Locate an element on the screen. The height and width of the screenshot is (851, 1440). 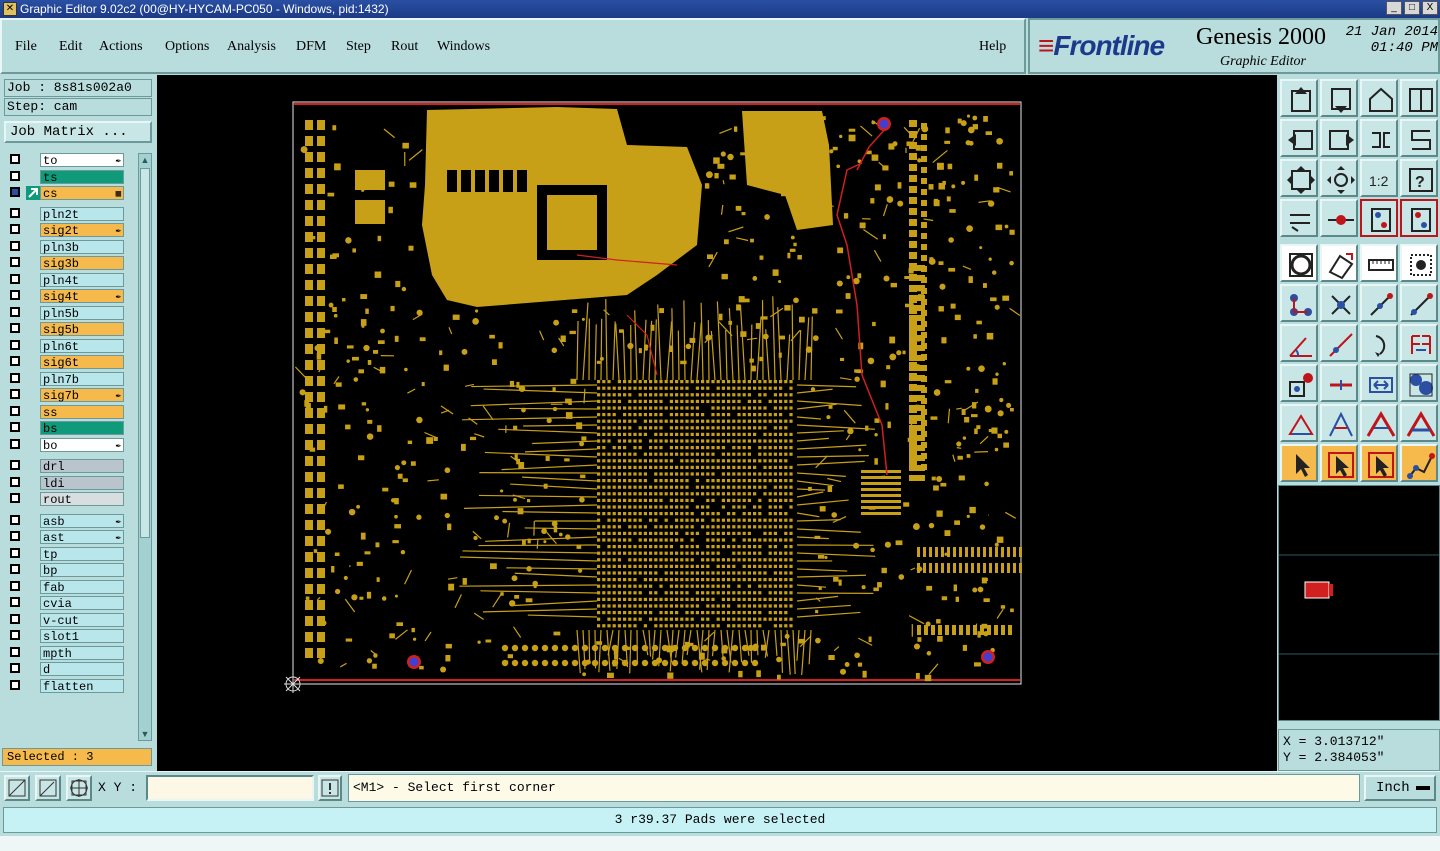
layer-row-pln3b: pln3b is located at coordinates (65, 247).